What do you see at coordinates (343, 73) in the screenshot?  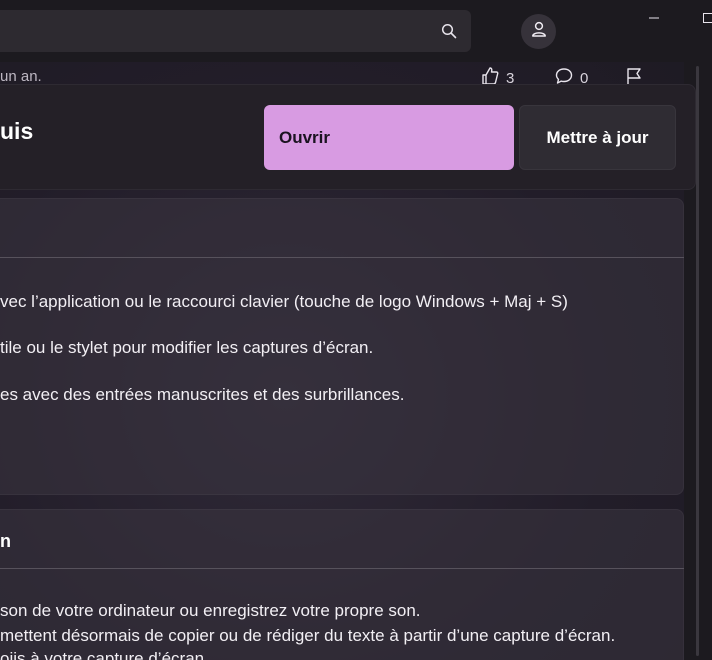 I see `review-meta-strip: un an. 3 0` at bounding box center [343, 73].